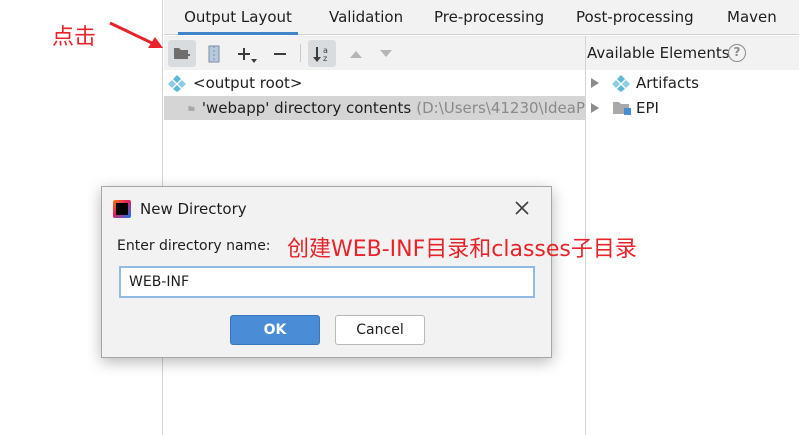 The height and width of the screenshot is (435, 799). What do you see at coordinates (300, 53) in the screenshot?
I see `toolbar-separator` at bounding box center [300, 53].